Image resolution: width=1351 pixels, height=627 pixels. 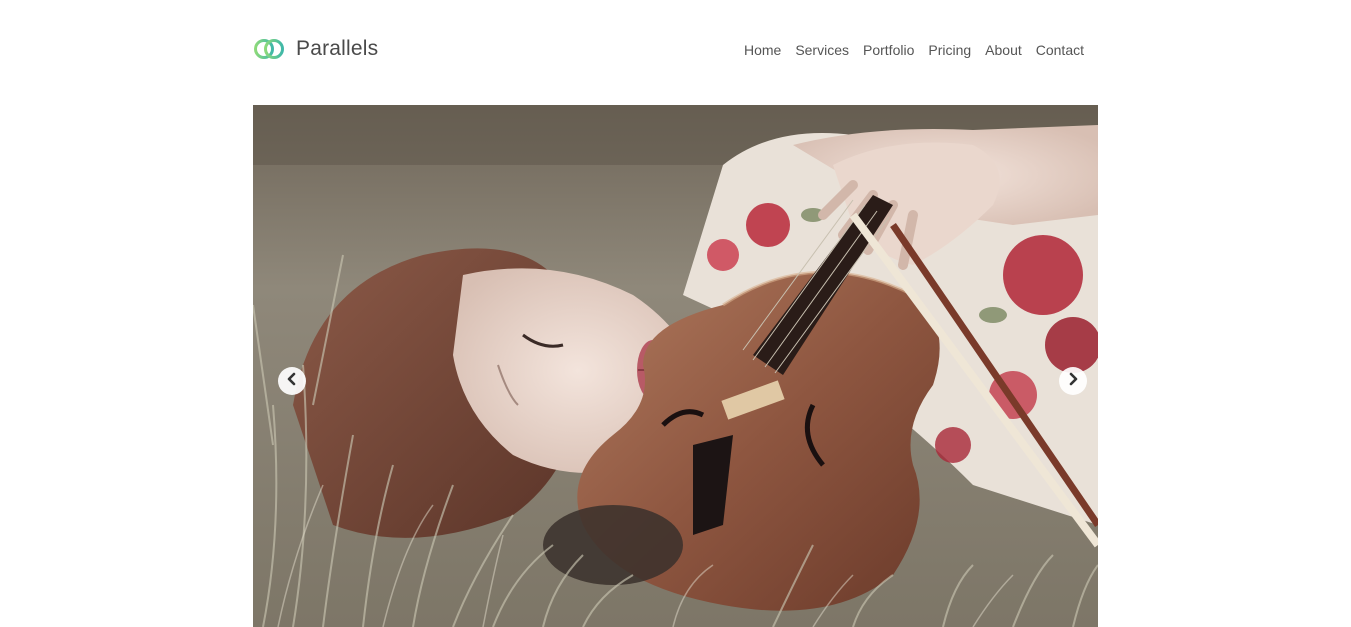 I want to click on nav-home: Home, so click(x=762, y=50).